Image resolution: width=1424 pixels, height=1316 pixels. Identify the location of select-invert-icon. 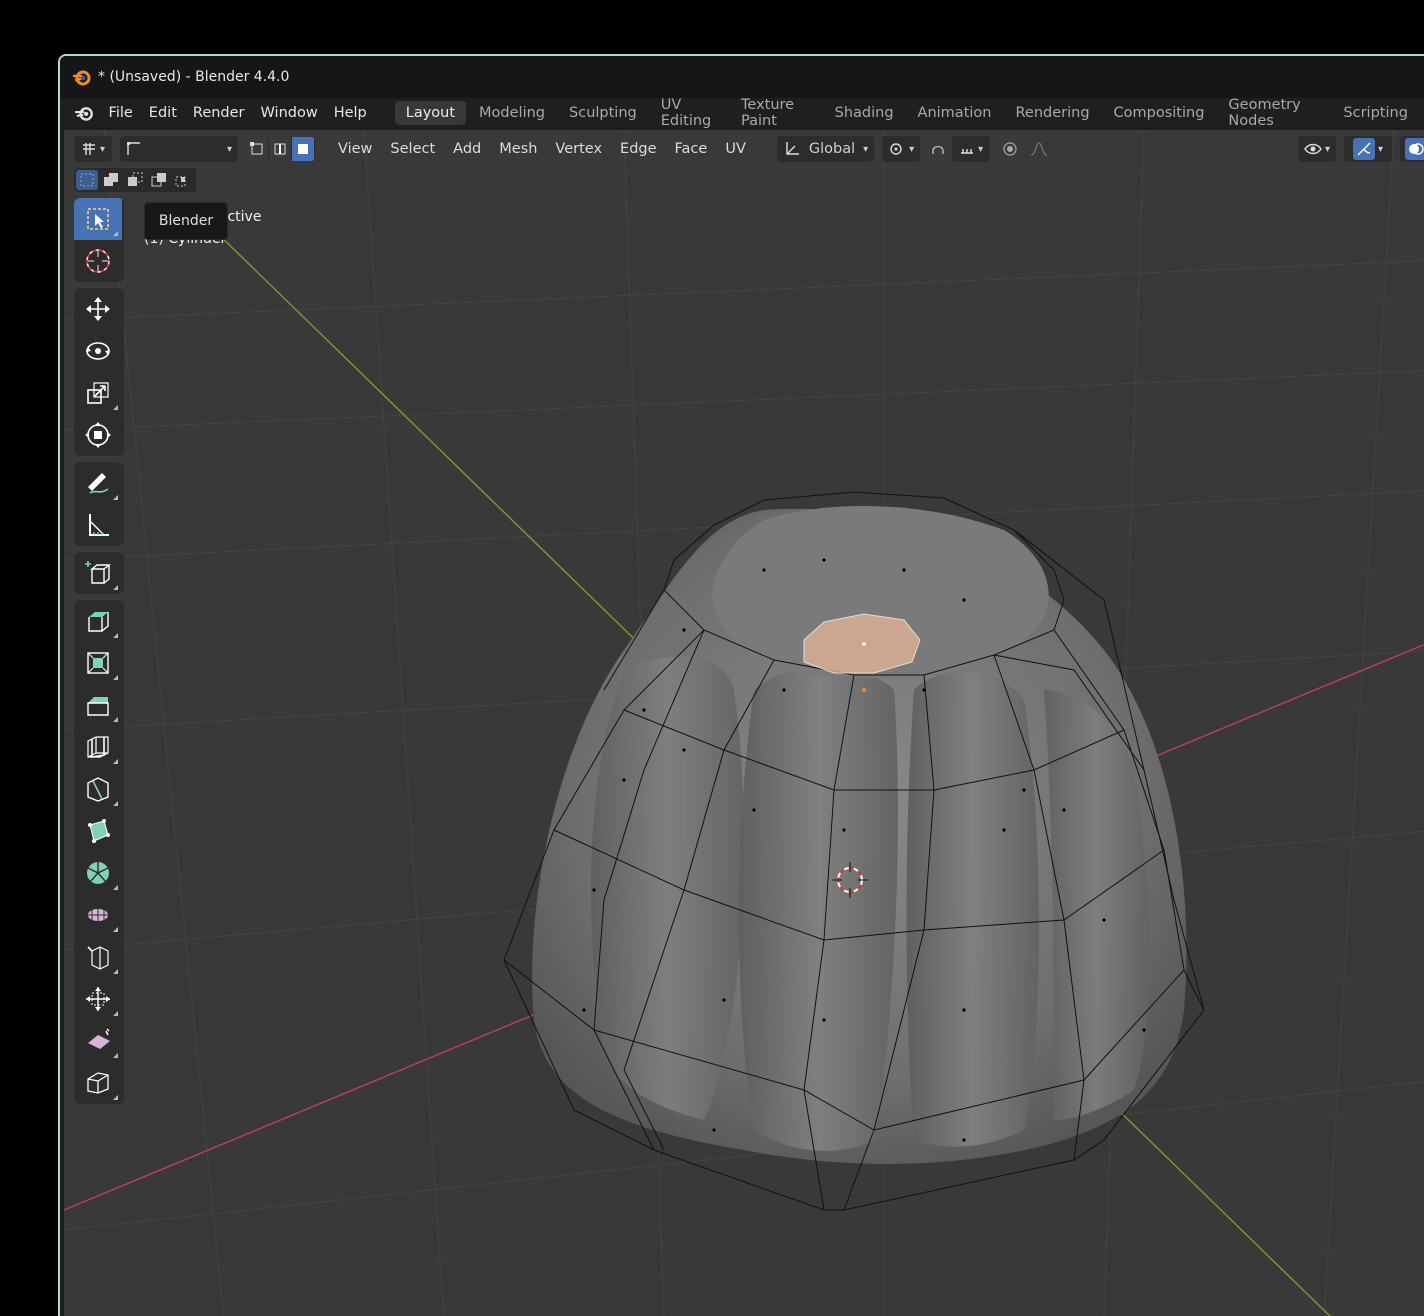
(158, 180).